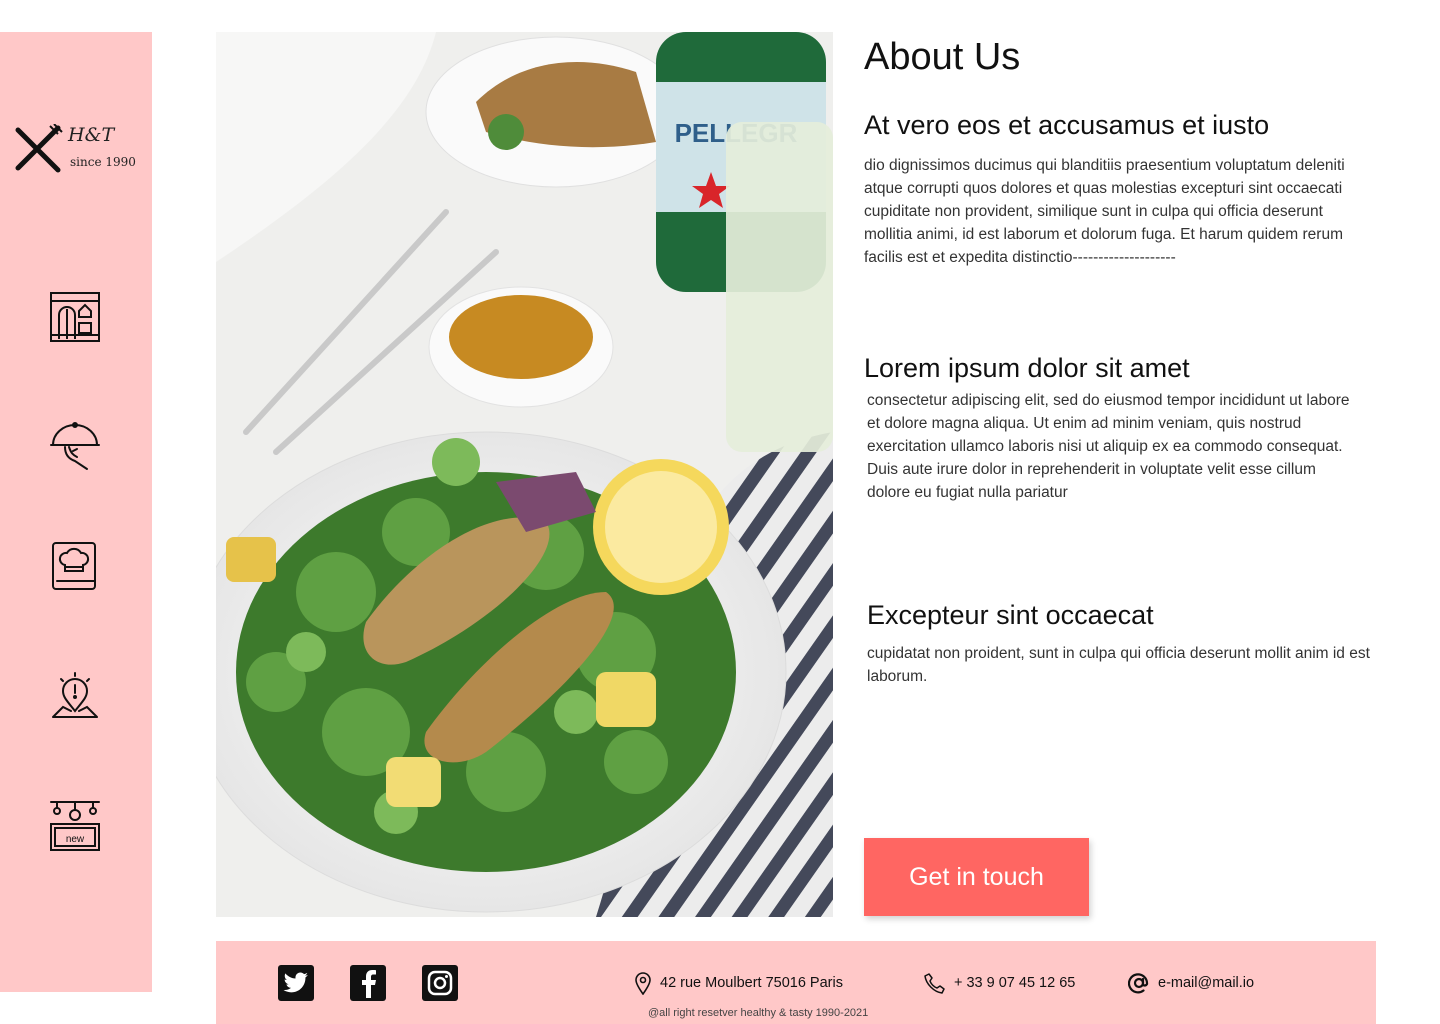 Image resolution: width=1440 pixels, height=1024 pixels. I want to click on sidebar-item-delivery, so click(75, 447).